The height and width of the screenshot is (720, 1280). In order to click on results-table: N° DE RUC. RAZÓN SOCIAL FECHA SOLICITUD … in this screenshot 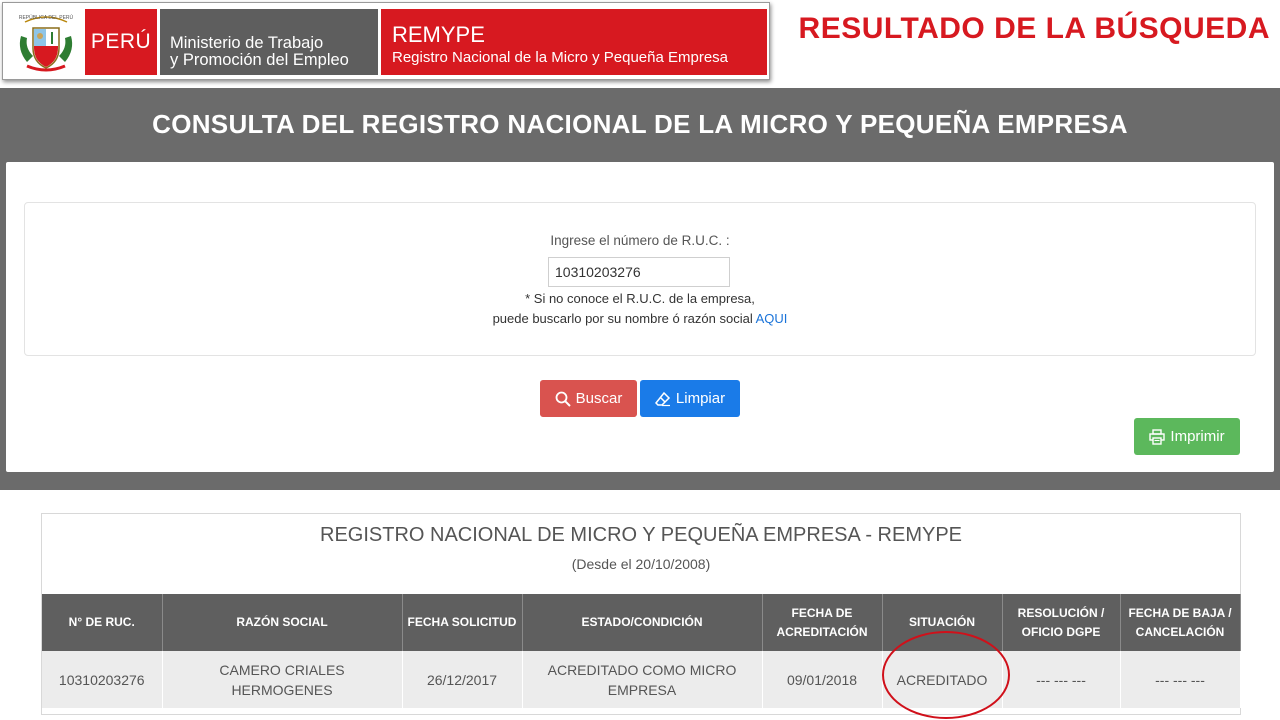, I will do `click(641, 651)`.